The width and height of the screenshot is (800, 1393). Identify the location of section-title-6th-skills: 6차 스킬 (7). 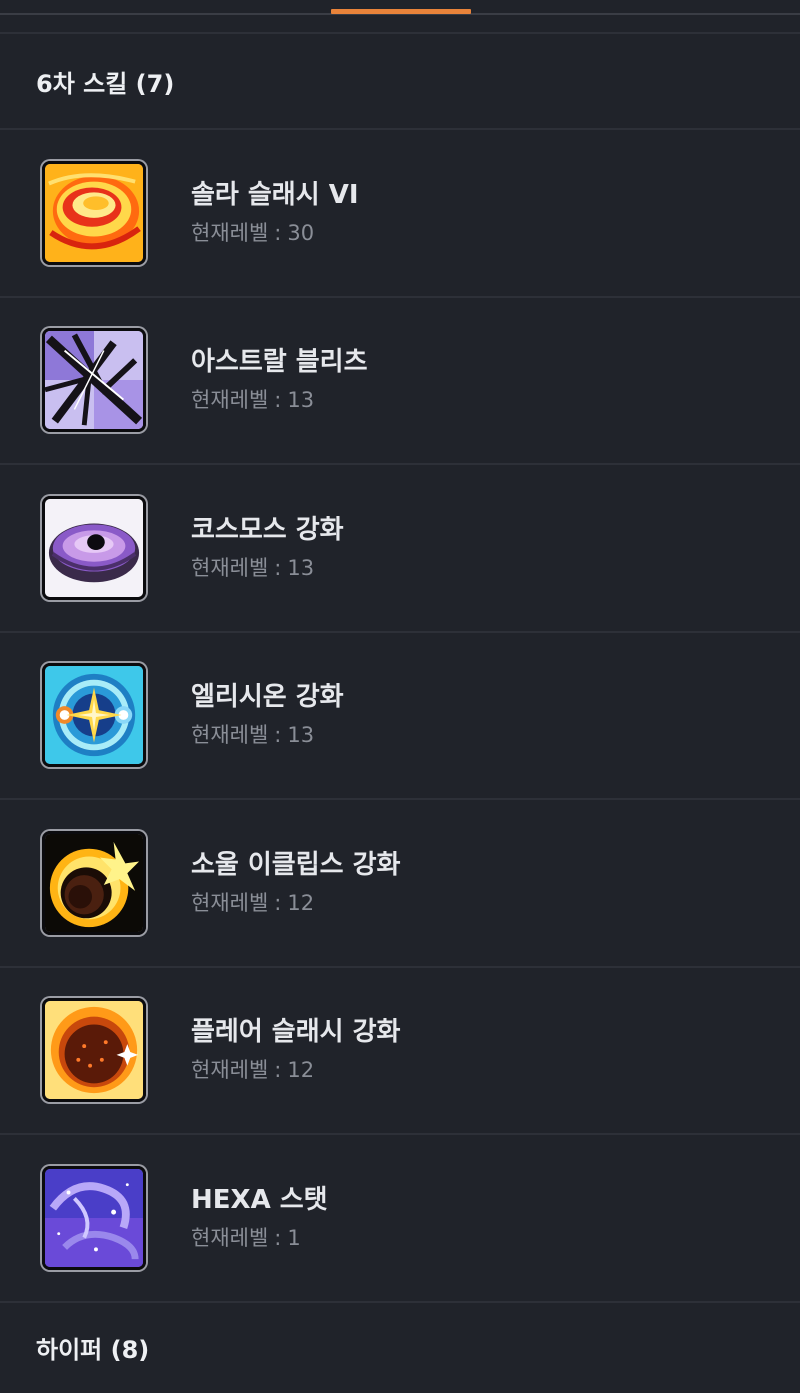
(400, 81).